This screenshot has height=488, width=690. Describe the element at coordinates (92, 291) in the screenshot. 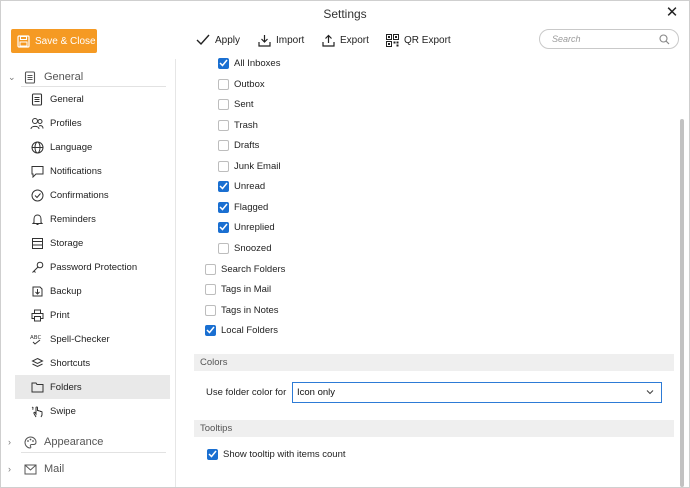

I see `sidebar-item-backup: Backup` at that location.